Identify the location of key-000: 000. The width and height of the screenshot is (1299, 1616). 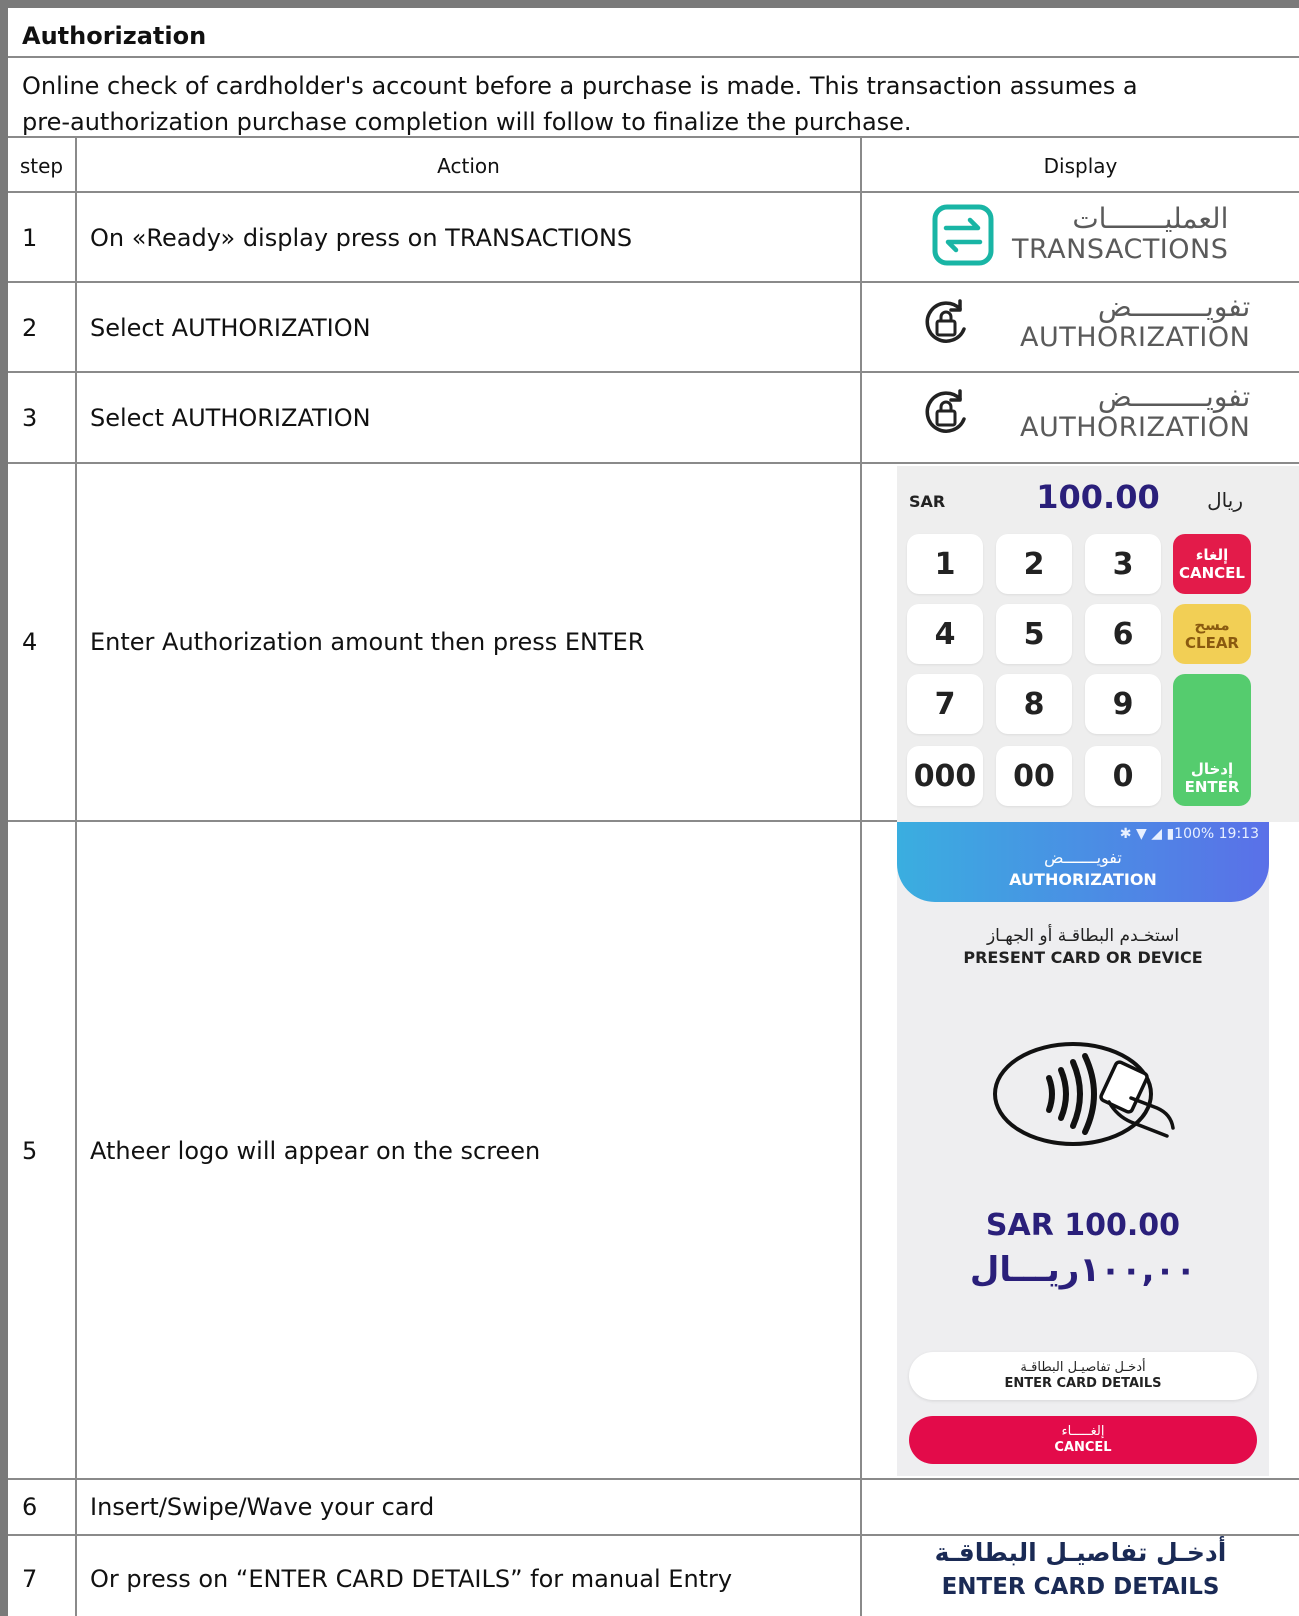
(945, 776).